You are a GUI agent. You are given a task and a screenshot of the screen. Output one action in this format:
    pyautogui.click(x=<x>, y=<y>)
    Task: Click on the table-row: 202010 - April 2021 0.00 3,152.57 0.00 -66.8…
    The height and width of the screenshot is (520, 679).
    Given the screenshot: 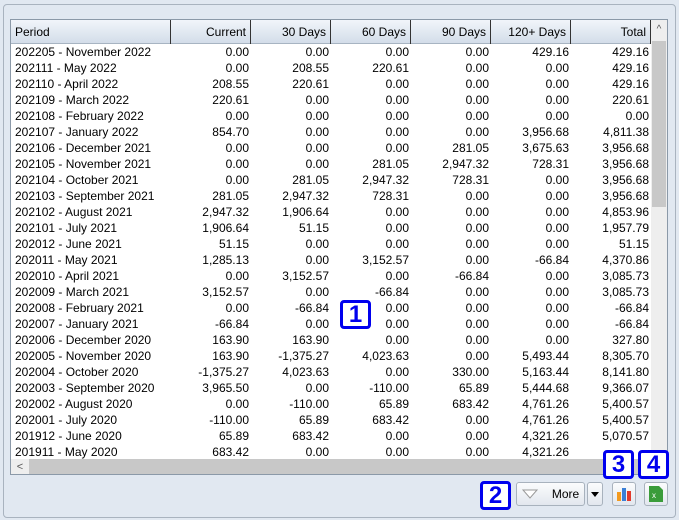 What is the action you would take?
    pyautogui.click(x=331, y=276)
    